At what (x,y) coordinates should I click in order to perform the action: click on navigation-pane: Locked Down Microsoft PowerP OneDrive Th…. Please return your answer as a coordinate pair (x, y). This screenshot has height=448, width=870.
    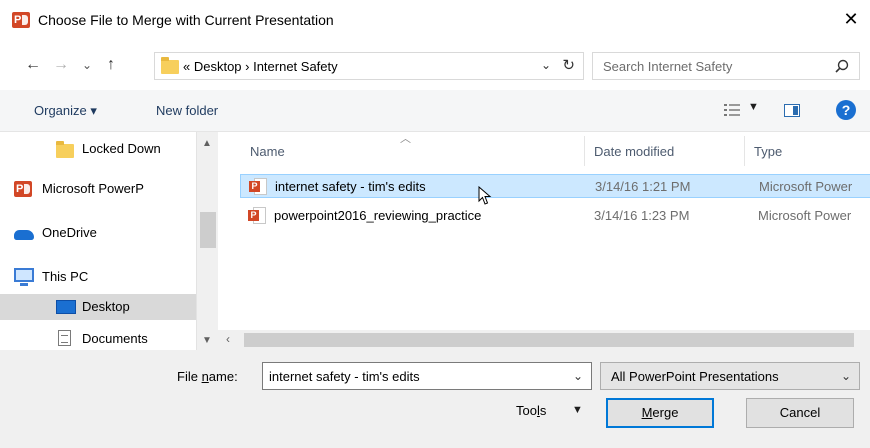
    Looking at the image, I should click on (109, 241).